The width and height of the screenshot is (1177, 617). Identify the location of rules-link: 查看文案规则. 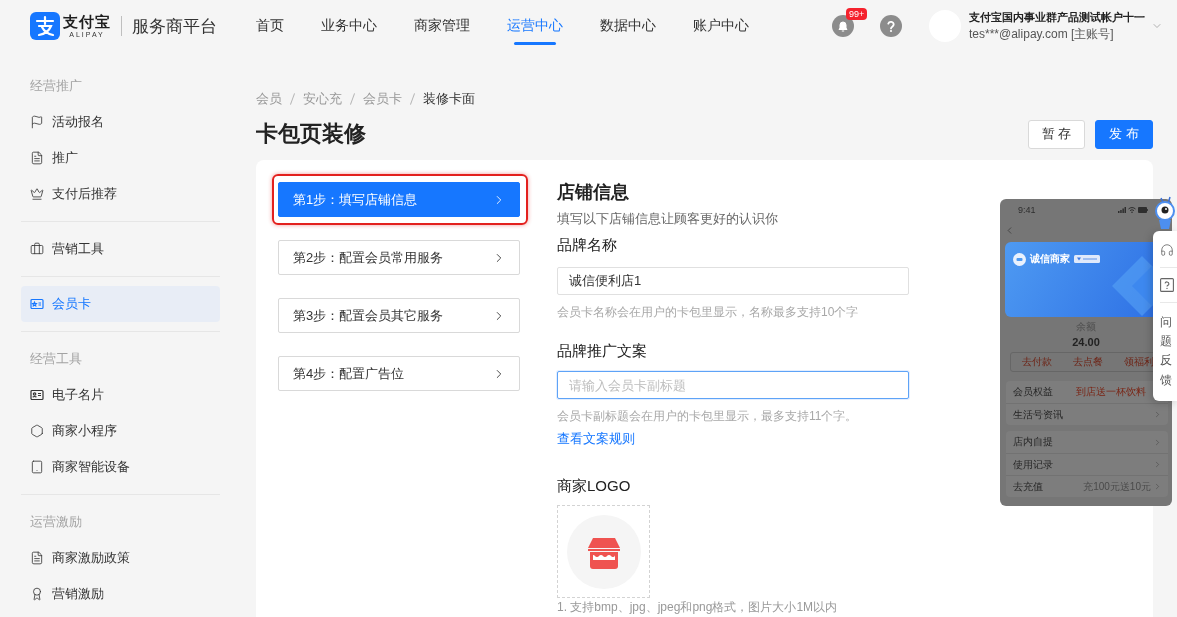
(596, 439).